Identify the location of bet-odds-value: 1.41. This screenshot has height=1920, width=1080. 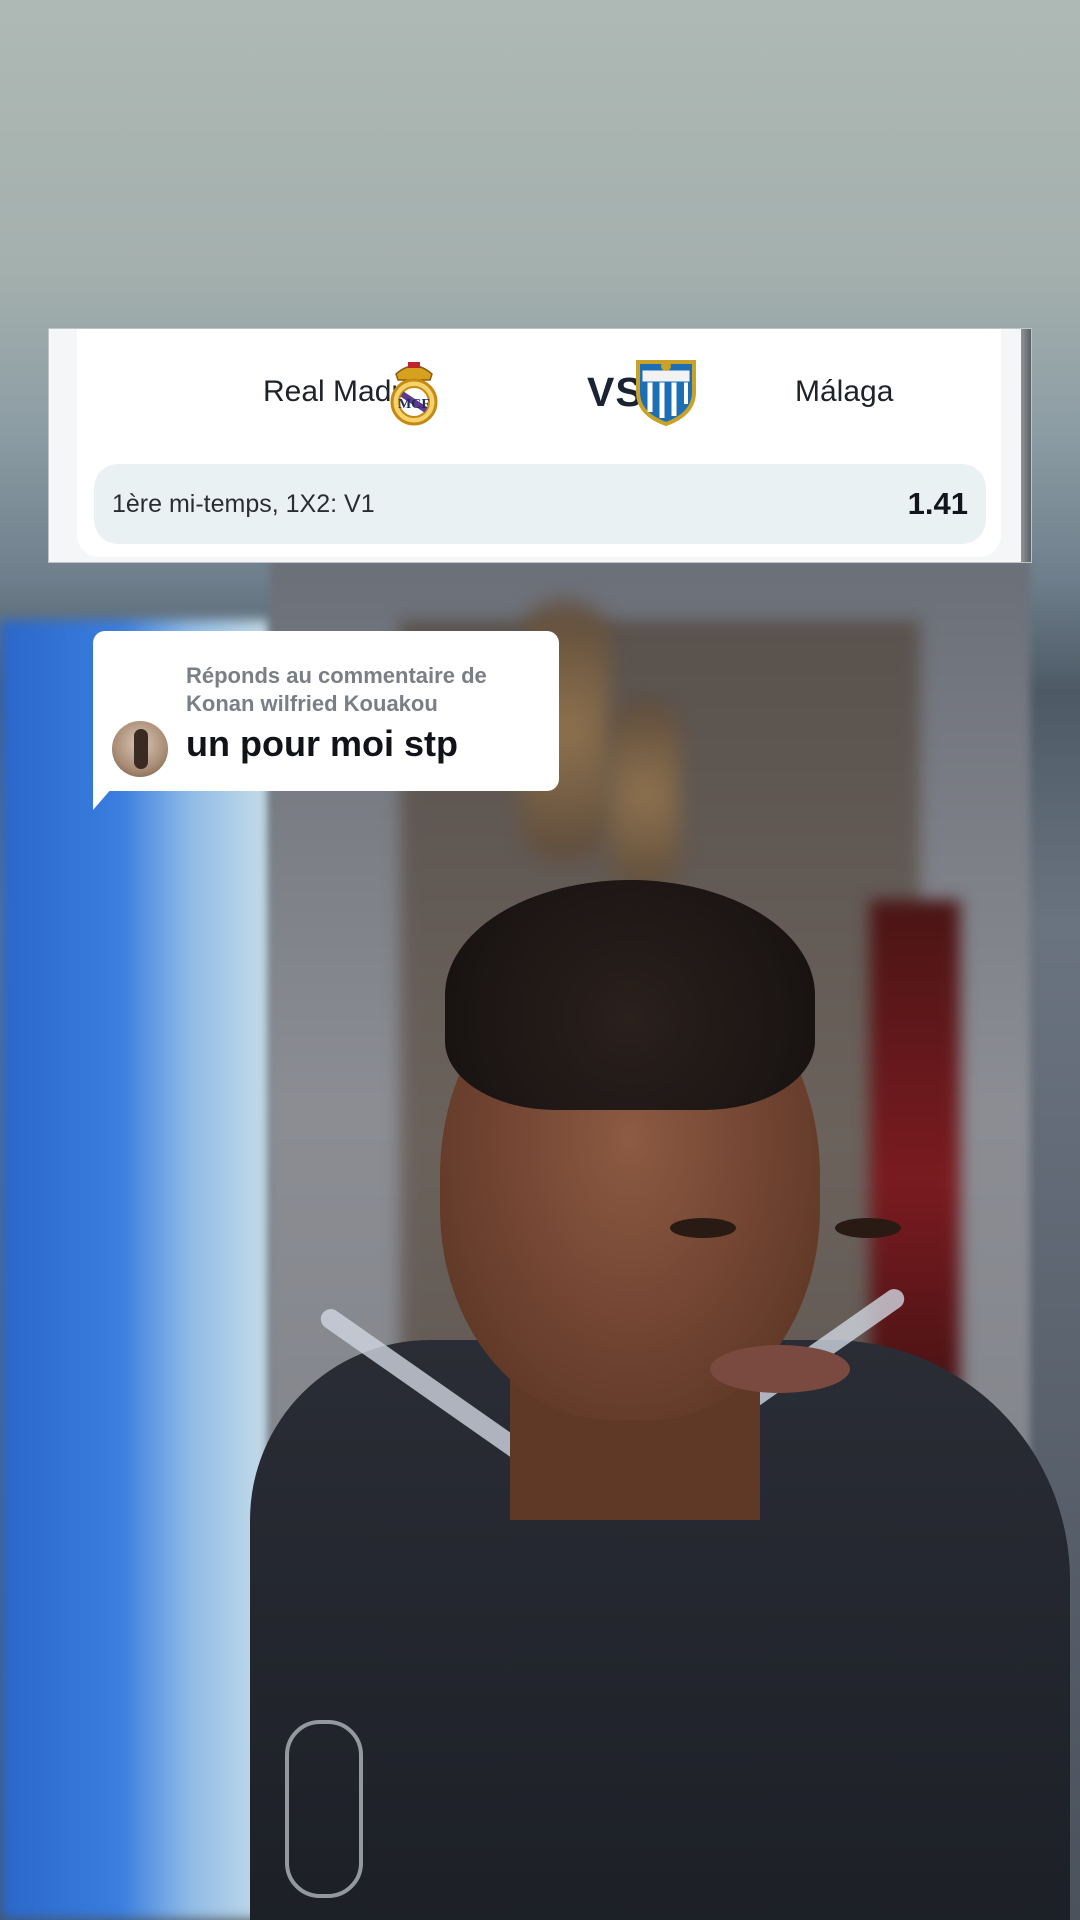
(937, 503).